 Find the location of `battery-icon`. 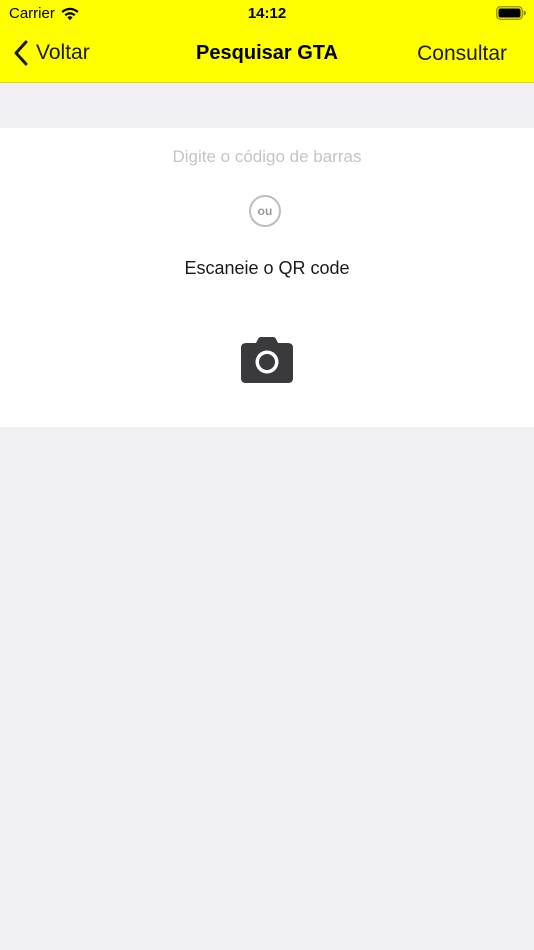

battery-icon is located at coordinates (511, 13).